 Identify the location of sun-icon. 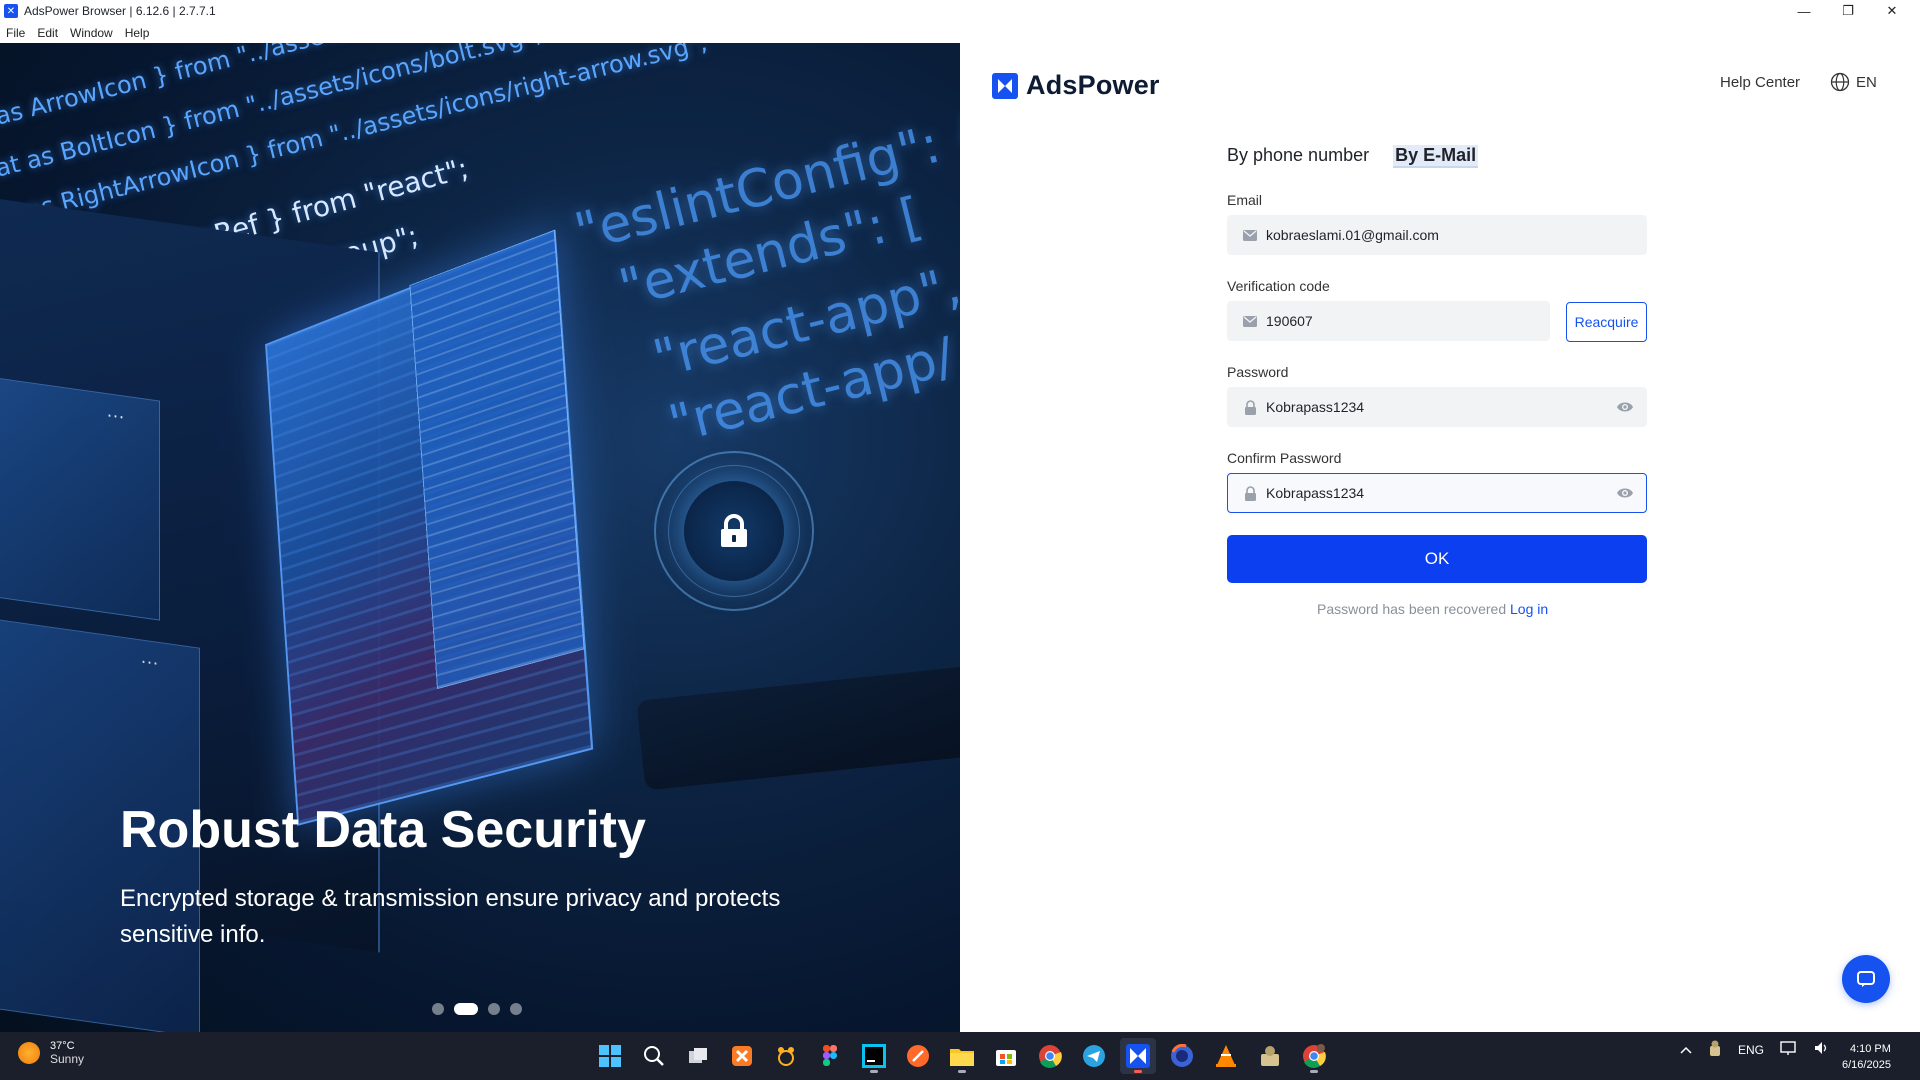
(29, 1053).